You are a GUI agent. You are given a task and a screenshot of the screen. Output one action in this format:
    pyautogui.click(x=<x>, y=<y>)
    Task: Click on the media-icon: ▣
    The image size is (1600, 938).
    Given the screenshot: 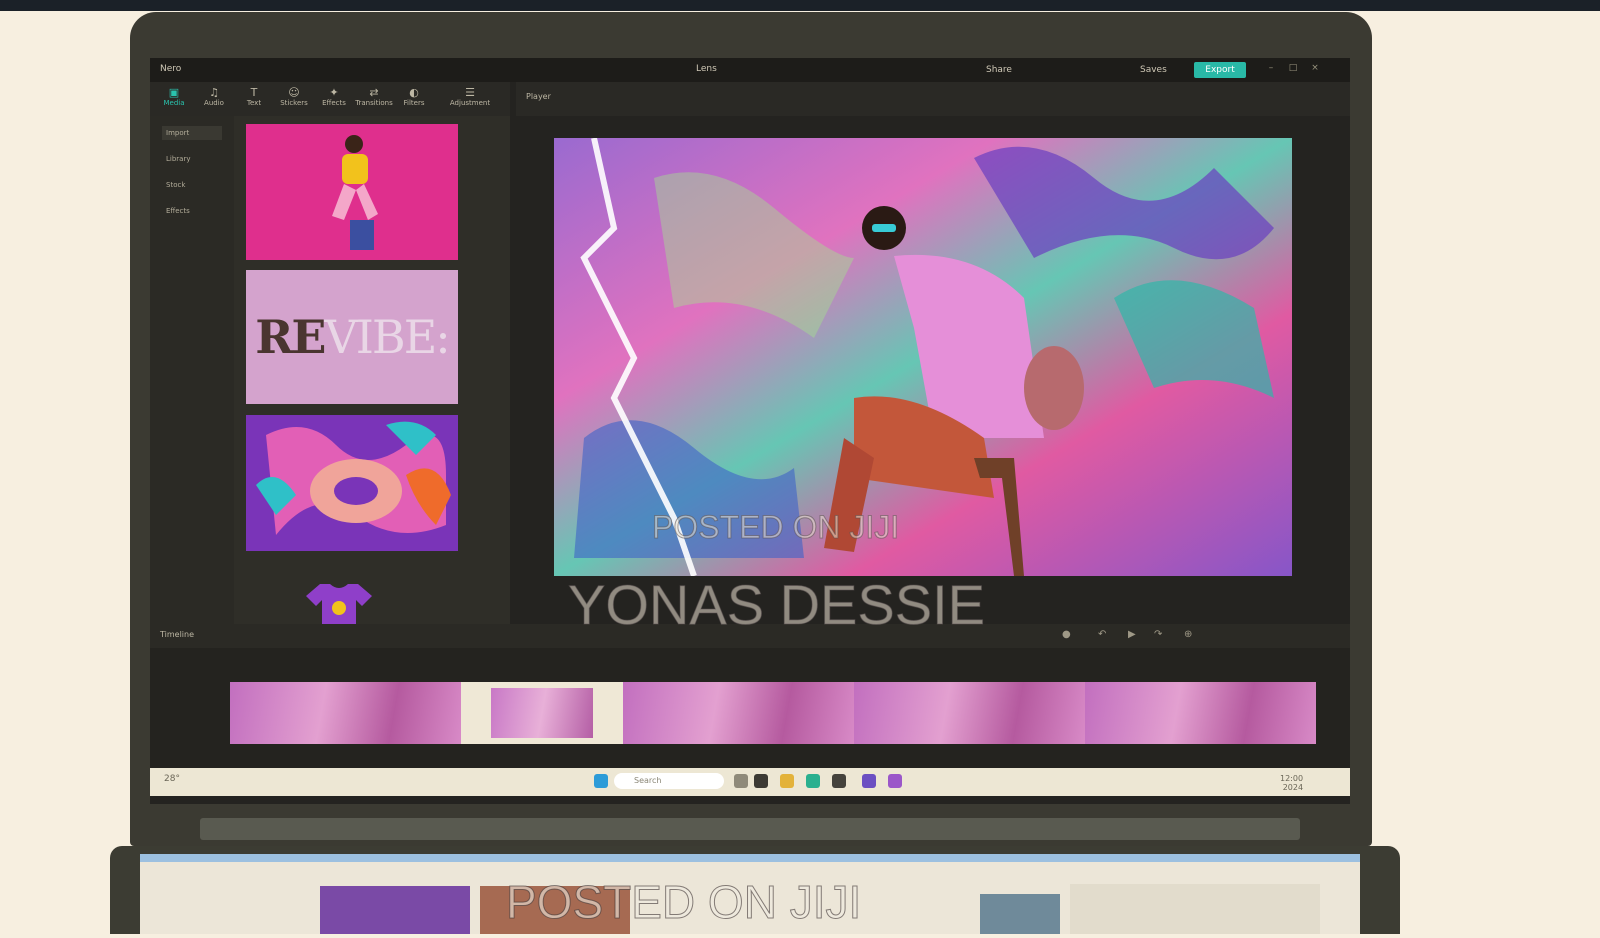 What is the action you would take?
    pyautogui.click(x=174, y=92)
    